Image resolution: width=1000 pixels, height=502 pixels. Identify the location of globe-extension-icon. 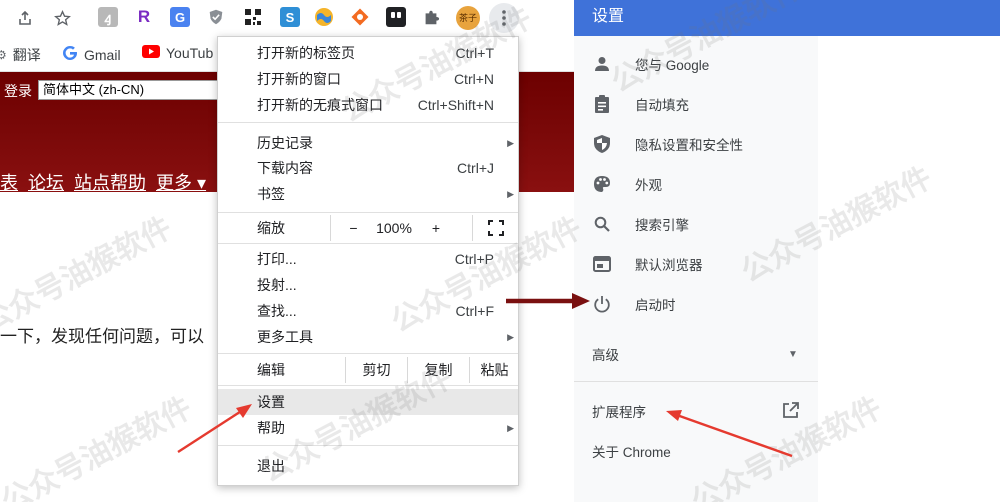
(324, 17).